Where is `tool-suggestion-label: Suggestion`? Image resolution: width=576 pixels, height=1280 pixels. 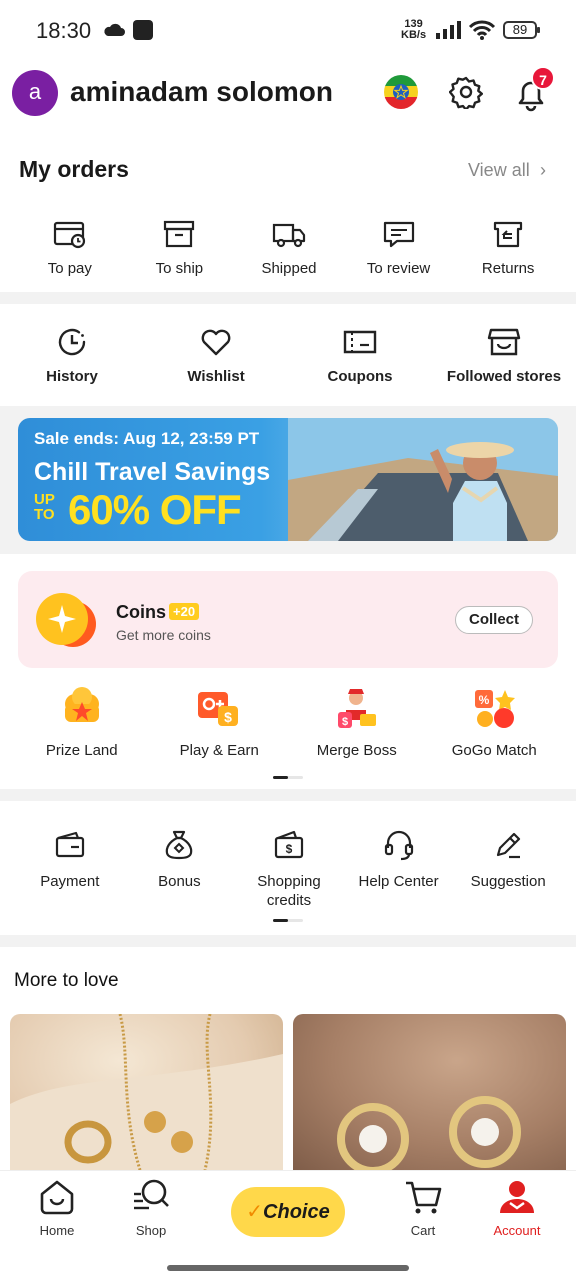 tool-suggestion-label: Suggestion is located at coordinates (508, 881).